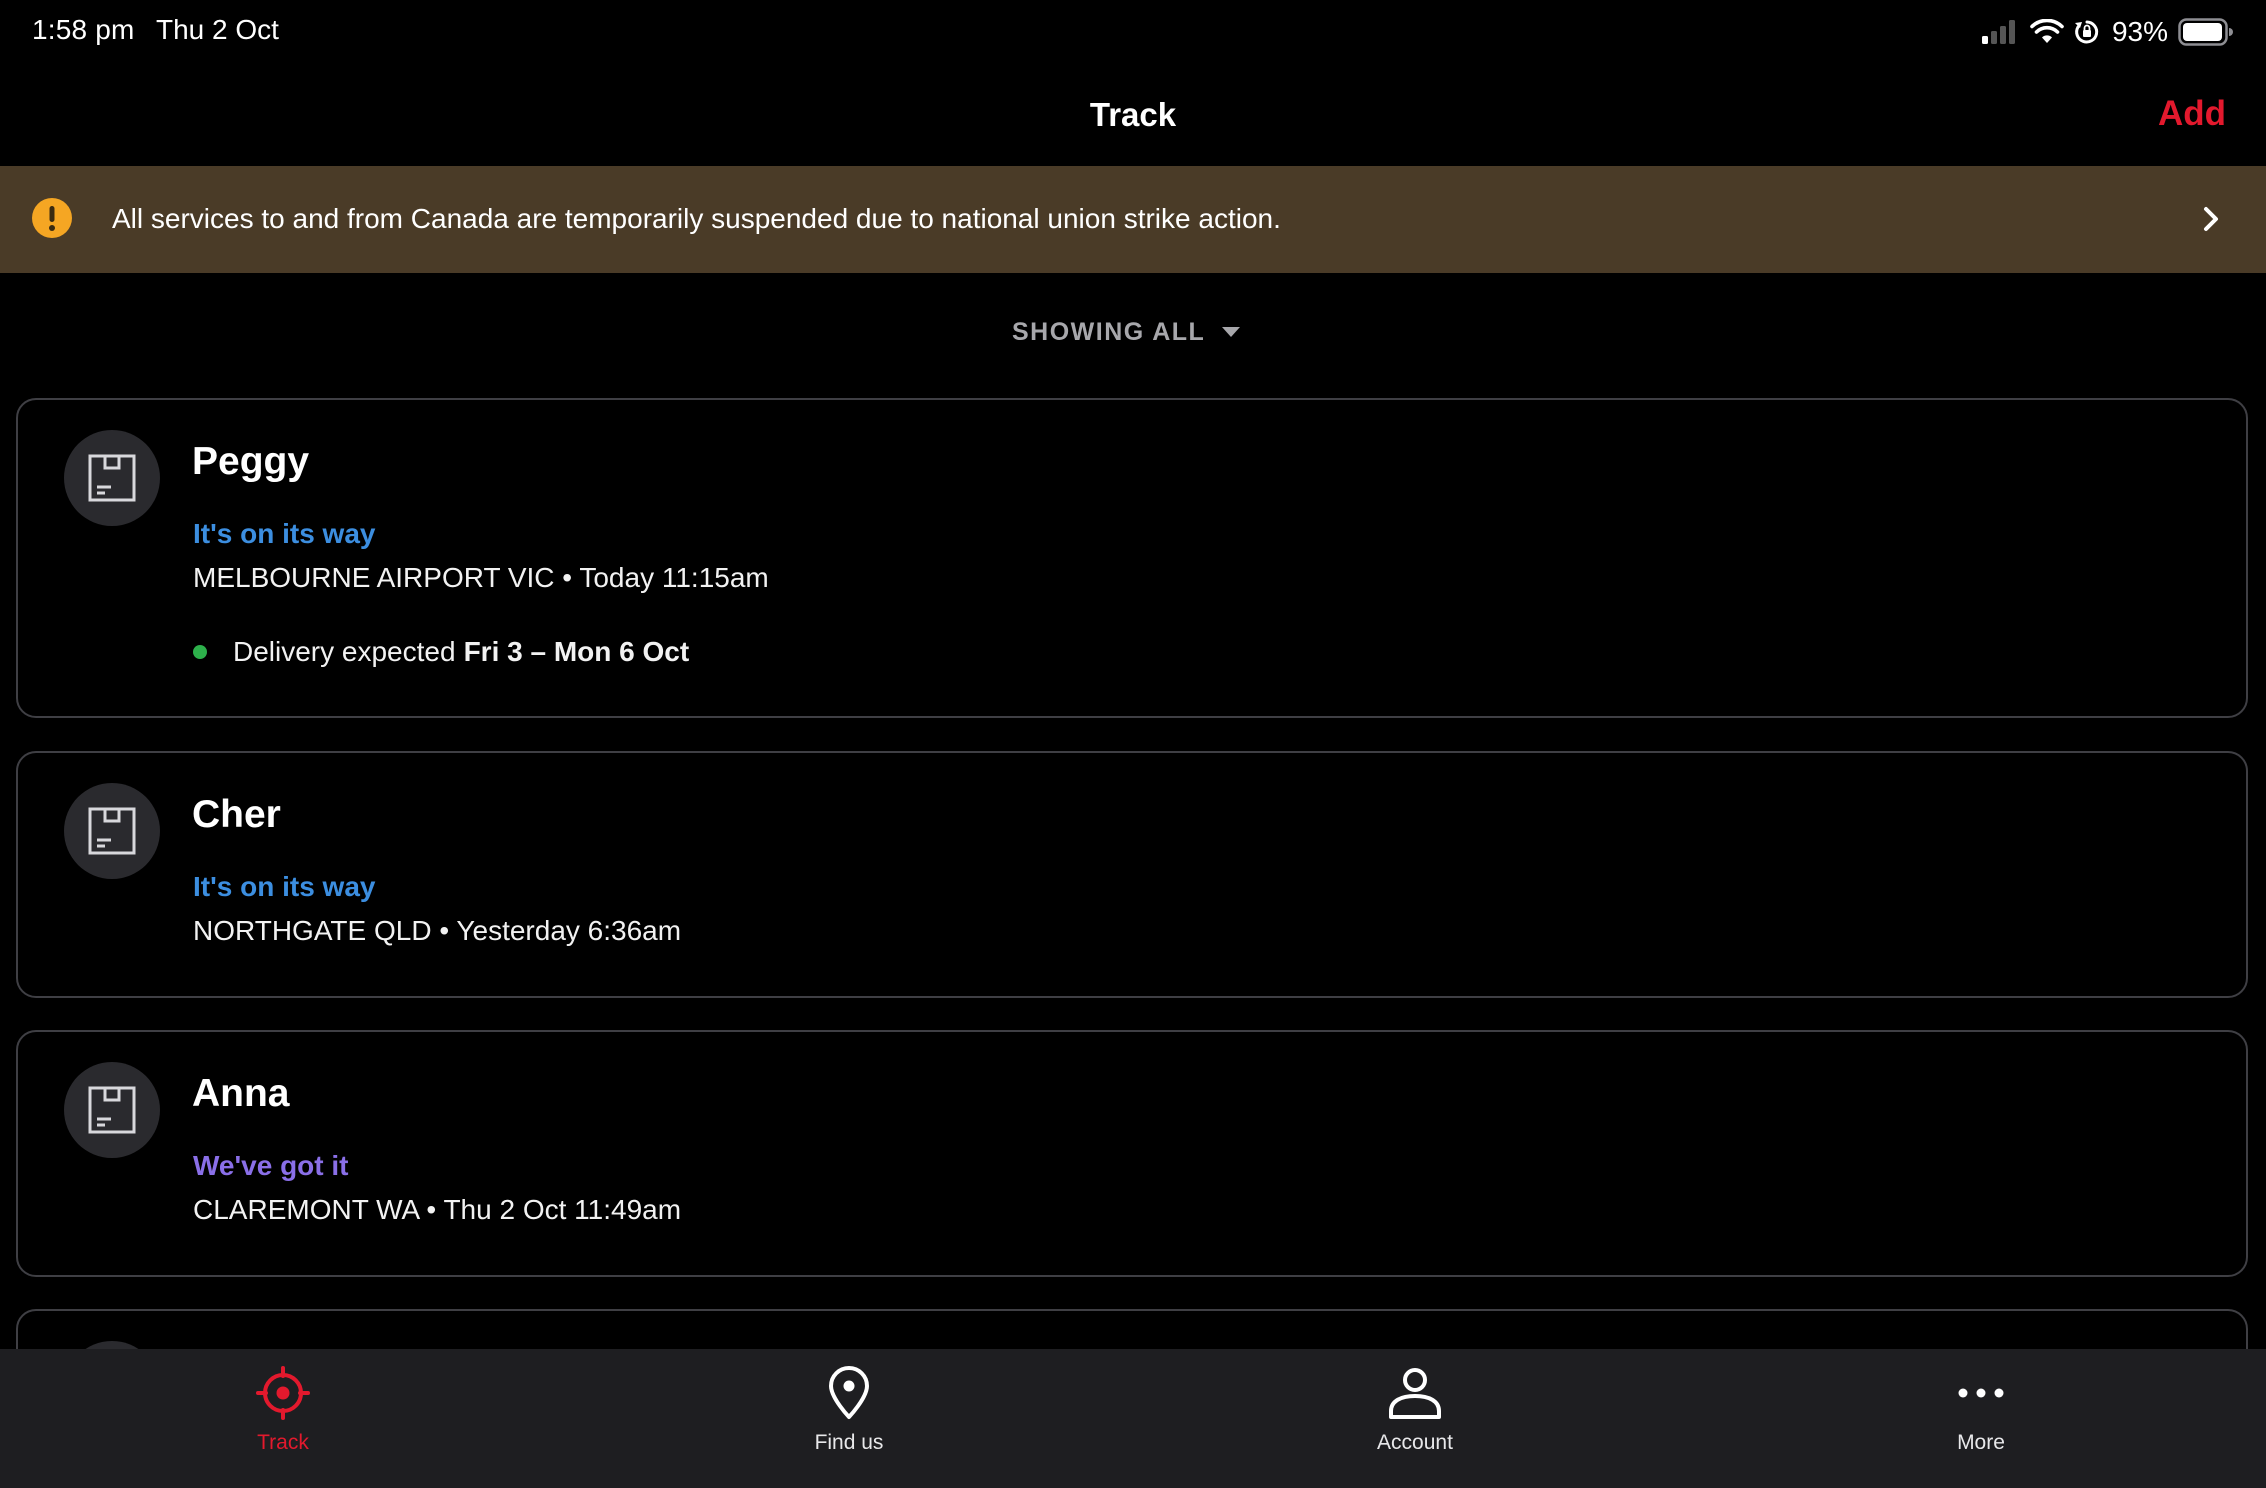  What do you see at coordinates (217, 29) in the screenshot?
I see `status-date: Thu 2 Oct` at bounding box center [217, 29].